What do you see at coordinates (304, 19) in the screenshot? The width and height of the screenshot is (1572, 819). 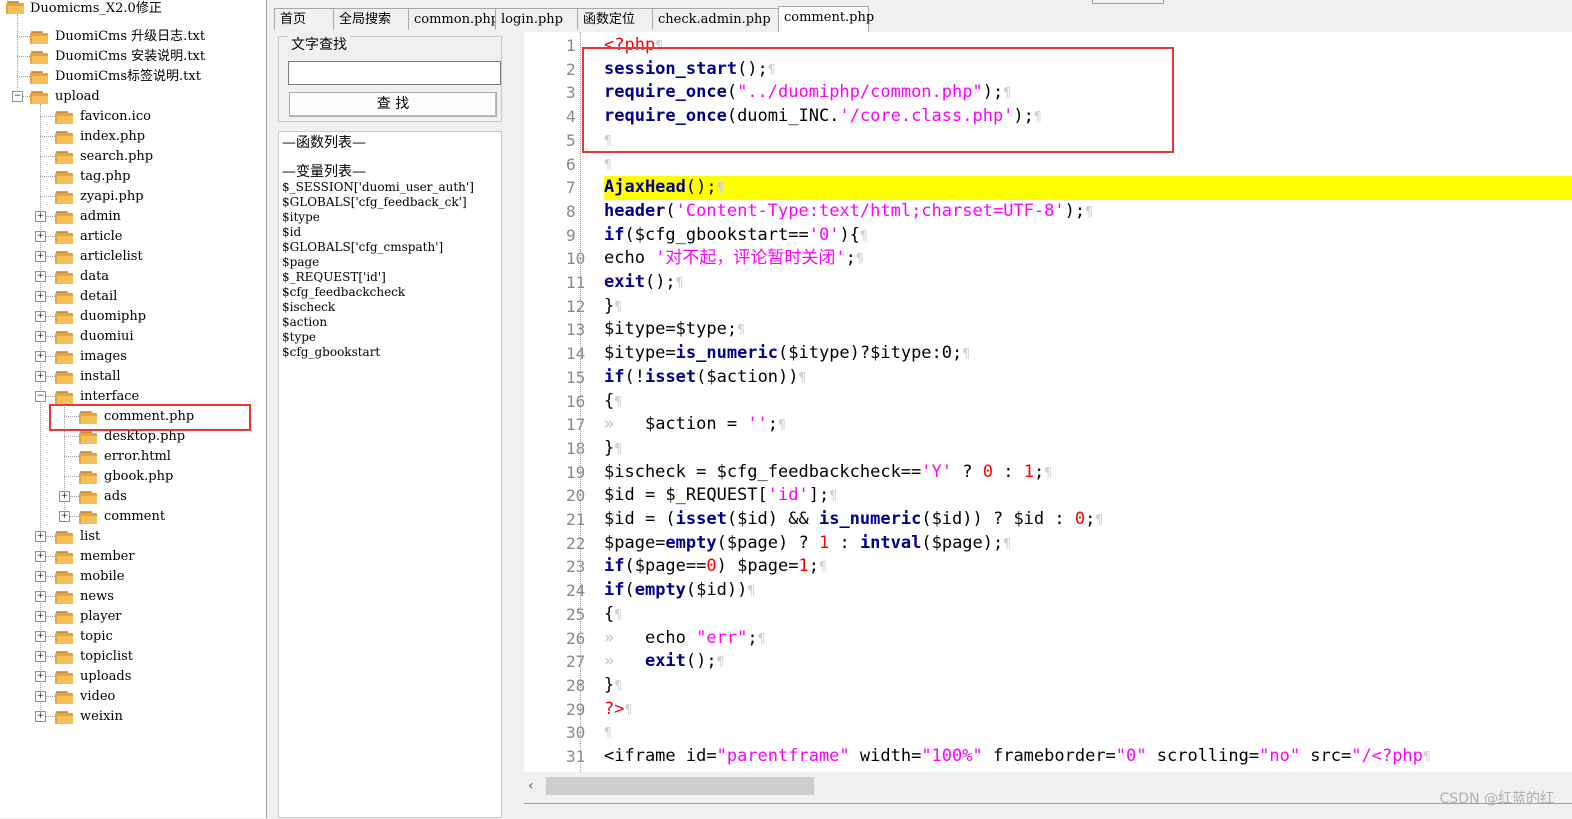 I see `tab-item: 首页` at bounding box center [304, 19].